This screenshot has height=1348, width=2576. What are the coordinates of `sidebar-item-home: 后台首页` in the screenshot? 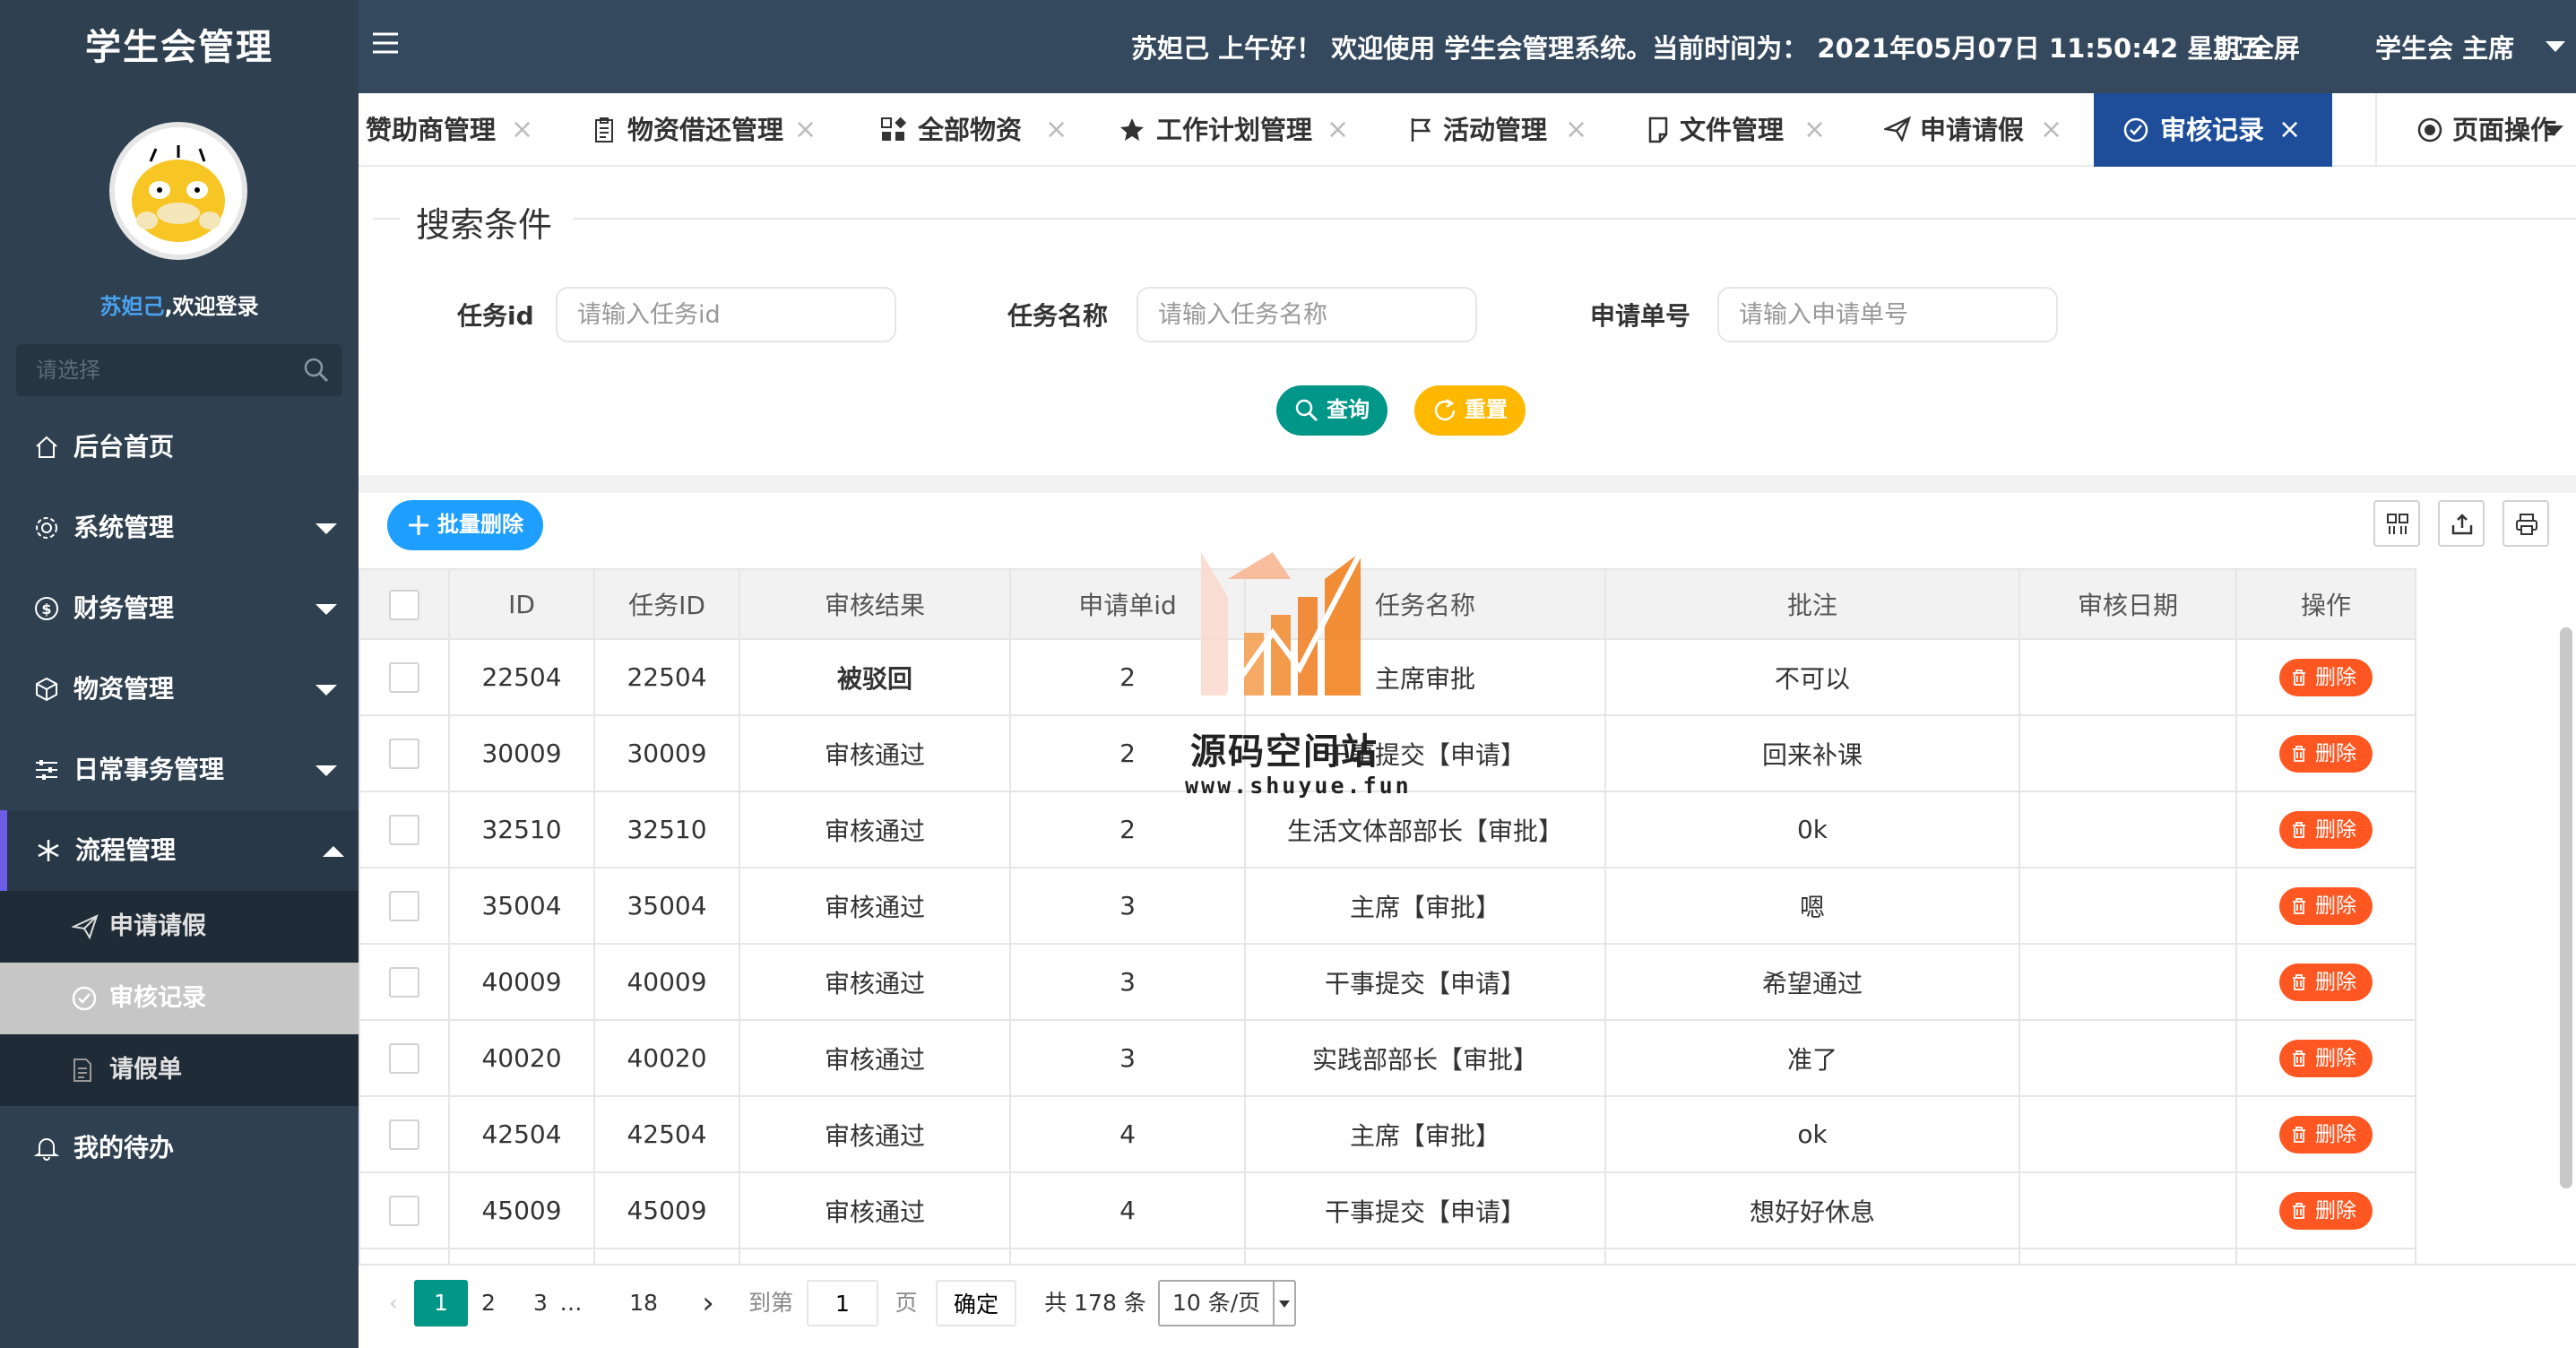 It's located at (179, 448).